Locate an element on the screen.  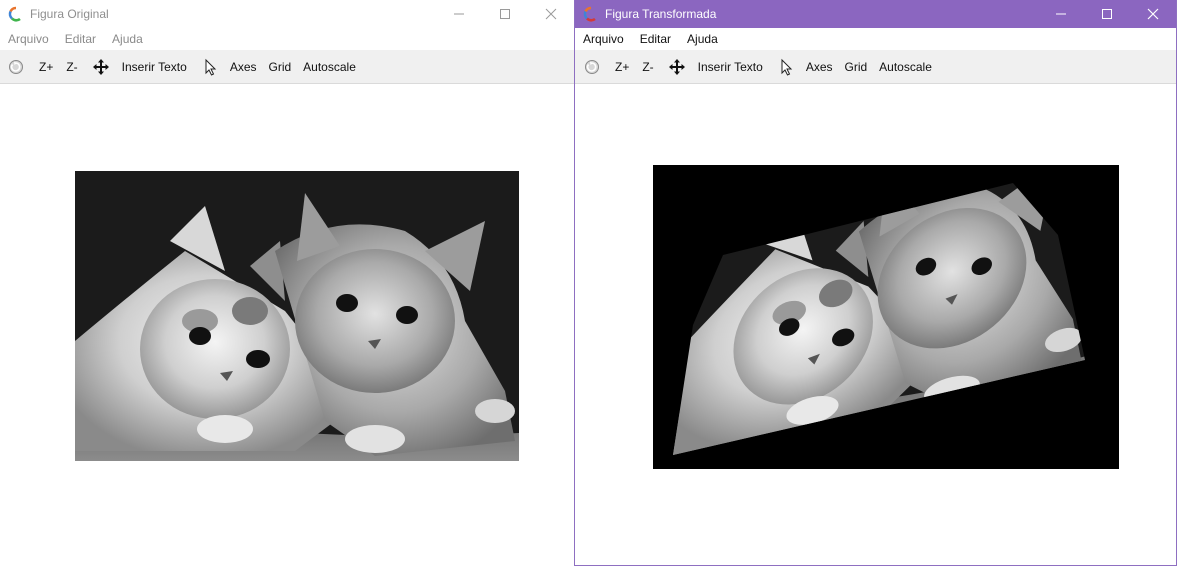
title-bar: Figura Transformada is located at coordinates (875, 14).